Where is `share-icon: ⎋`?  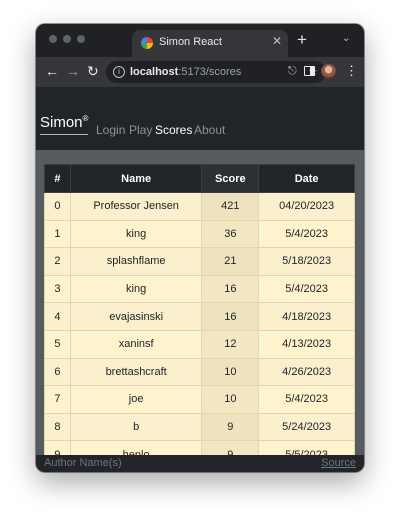
share-icon: ⎋ is located at coordinates (292, 71).